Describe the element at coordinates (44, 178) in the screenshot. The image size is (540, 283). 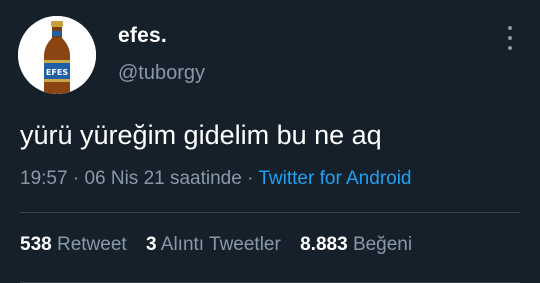
I see `tweet-time: 19:57` at that location.